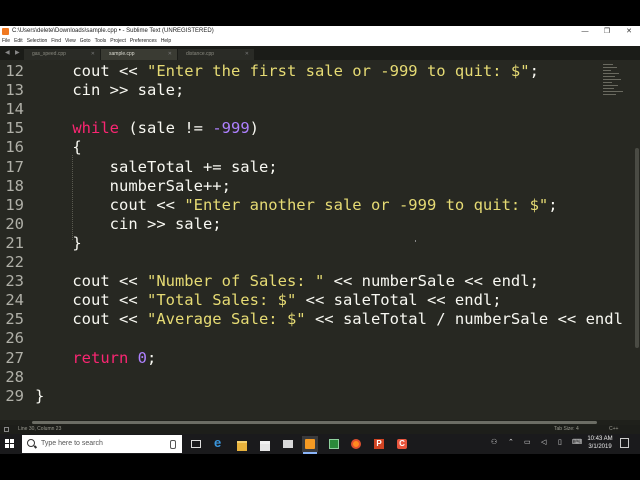  I want to click on code-token: numberSale++;, so click(133, 185).